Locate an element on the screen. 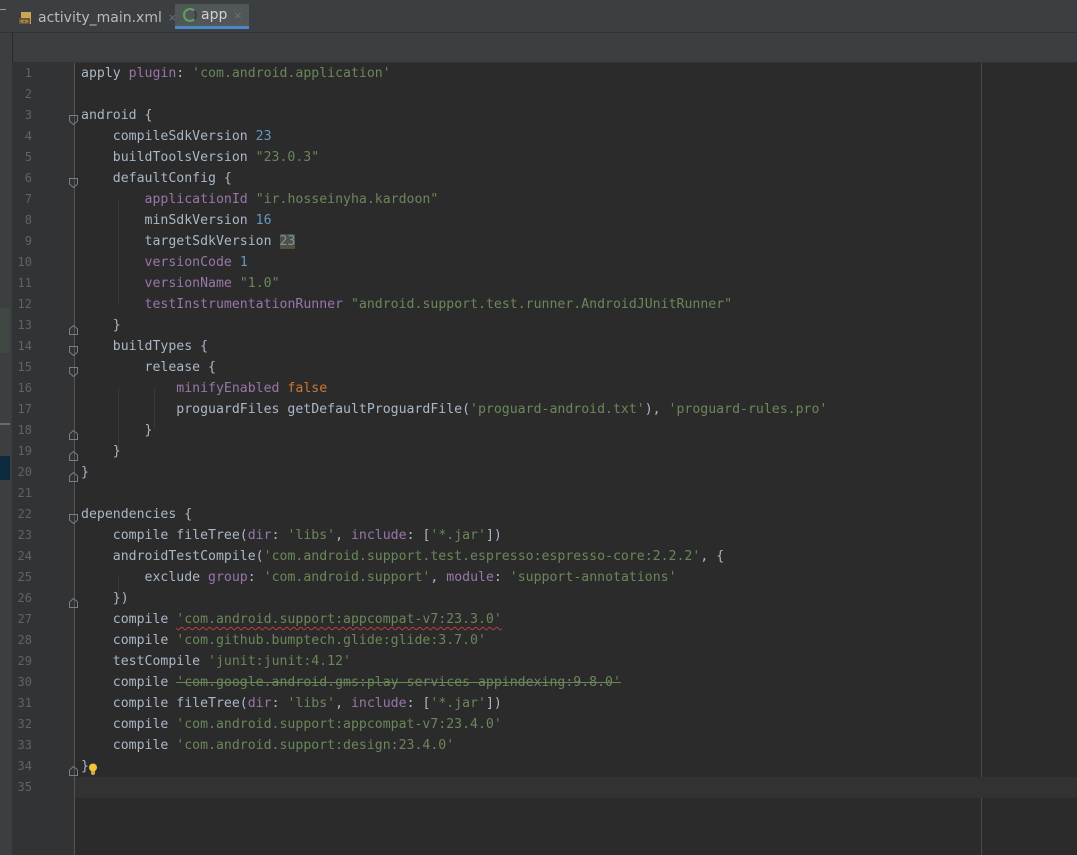 This screenshot has height=855, width=1077. code-line: 8 minSdkVersion 16 is located at coordinates (538, 220).